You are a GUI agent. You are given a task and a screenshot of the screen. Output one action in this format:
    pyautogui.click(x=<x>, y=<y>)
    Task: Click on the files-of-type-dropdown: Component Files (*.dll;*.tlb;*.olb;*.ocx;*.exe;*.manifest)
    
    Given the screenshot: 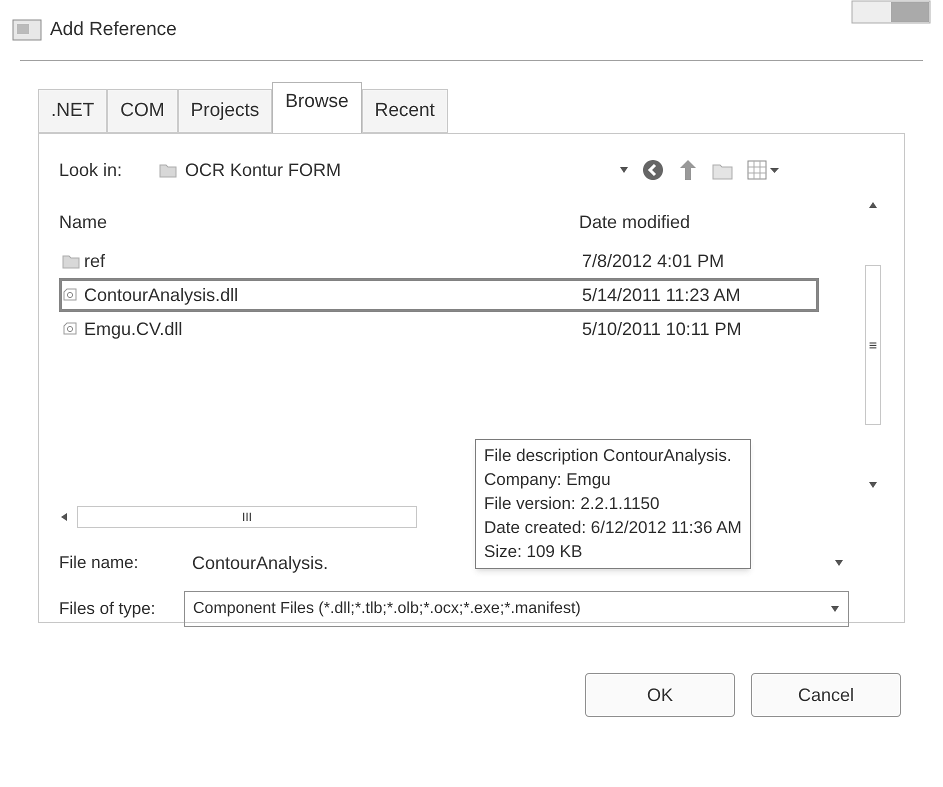 What is the action you would take?
    pyautogui.click(x=516, y=609)
    